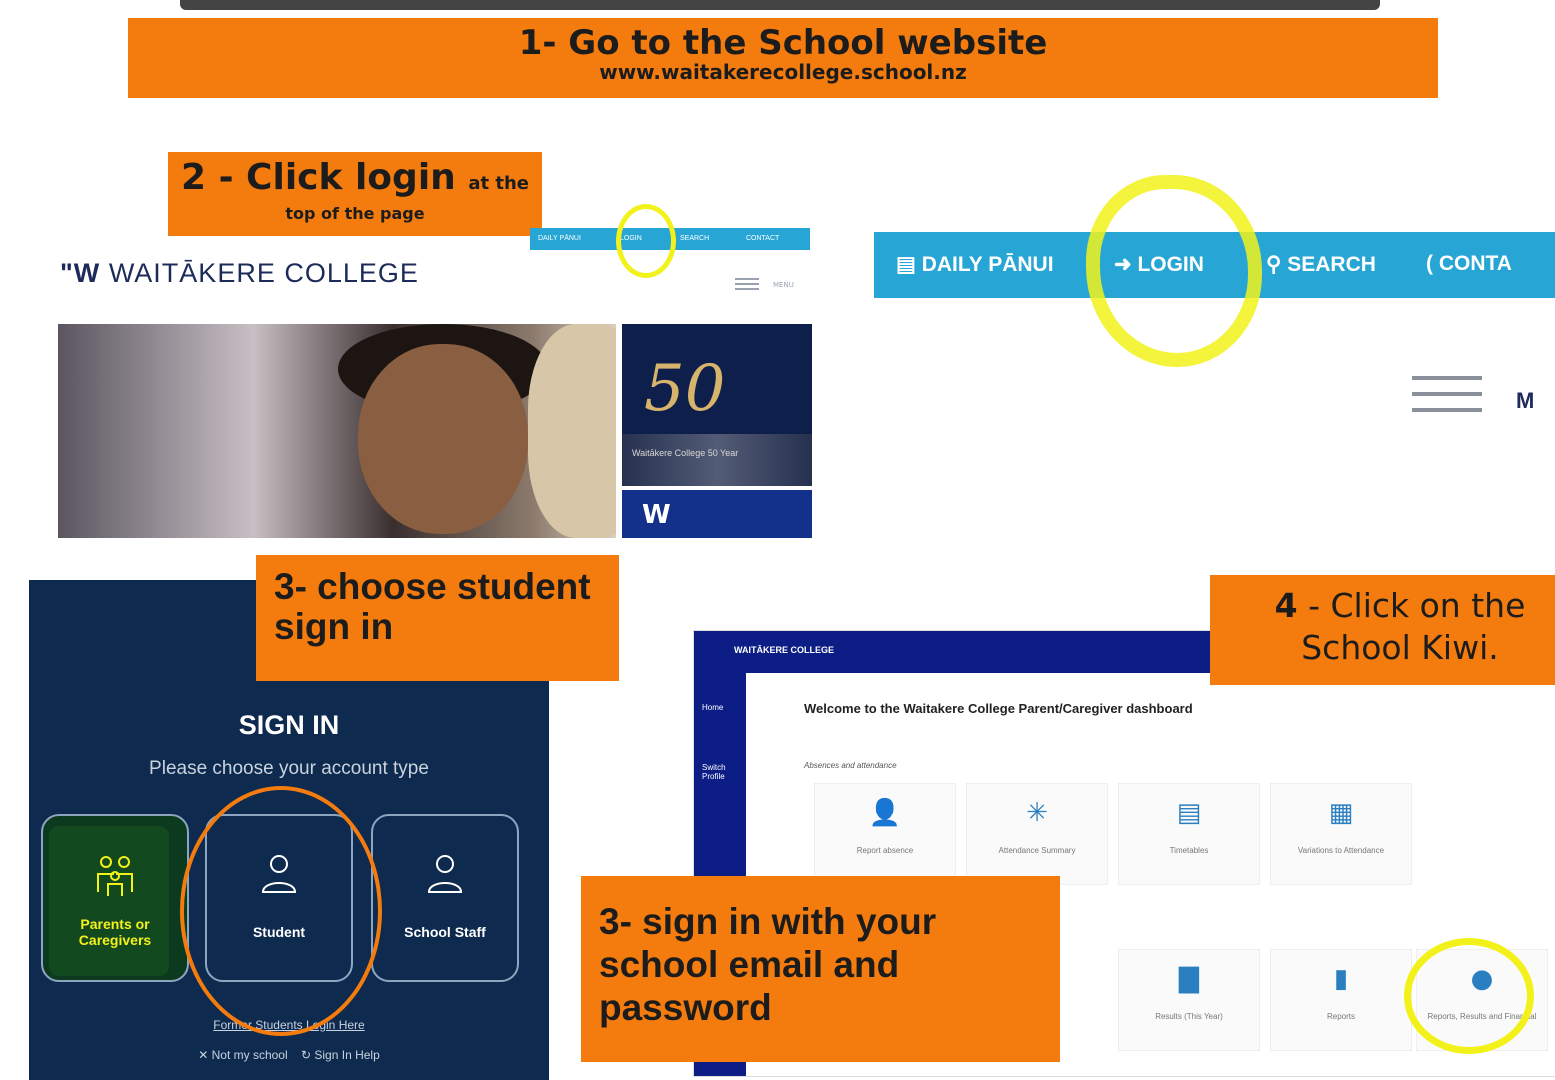 Image resolution: width=1555 pixels, height=1080 pixels. I want to click on card-parents: Parents or Caregivers, so click(115, 898).